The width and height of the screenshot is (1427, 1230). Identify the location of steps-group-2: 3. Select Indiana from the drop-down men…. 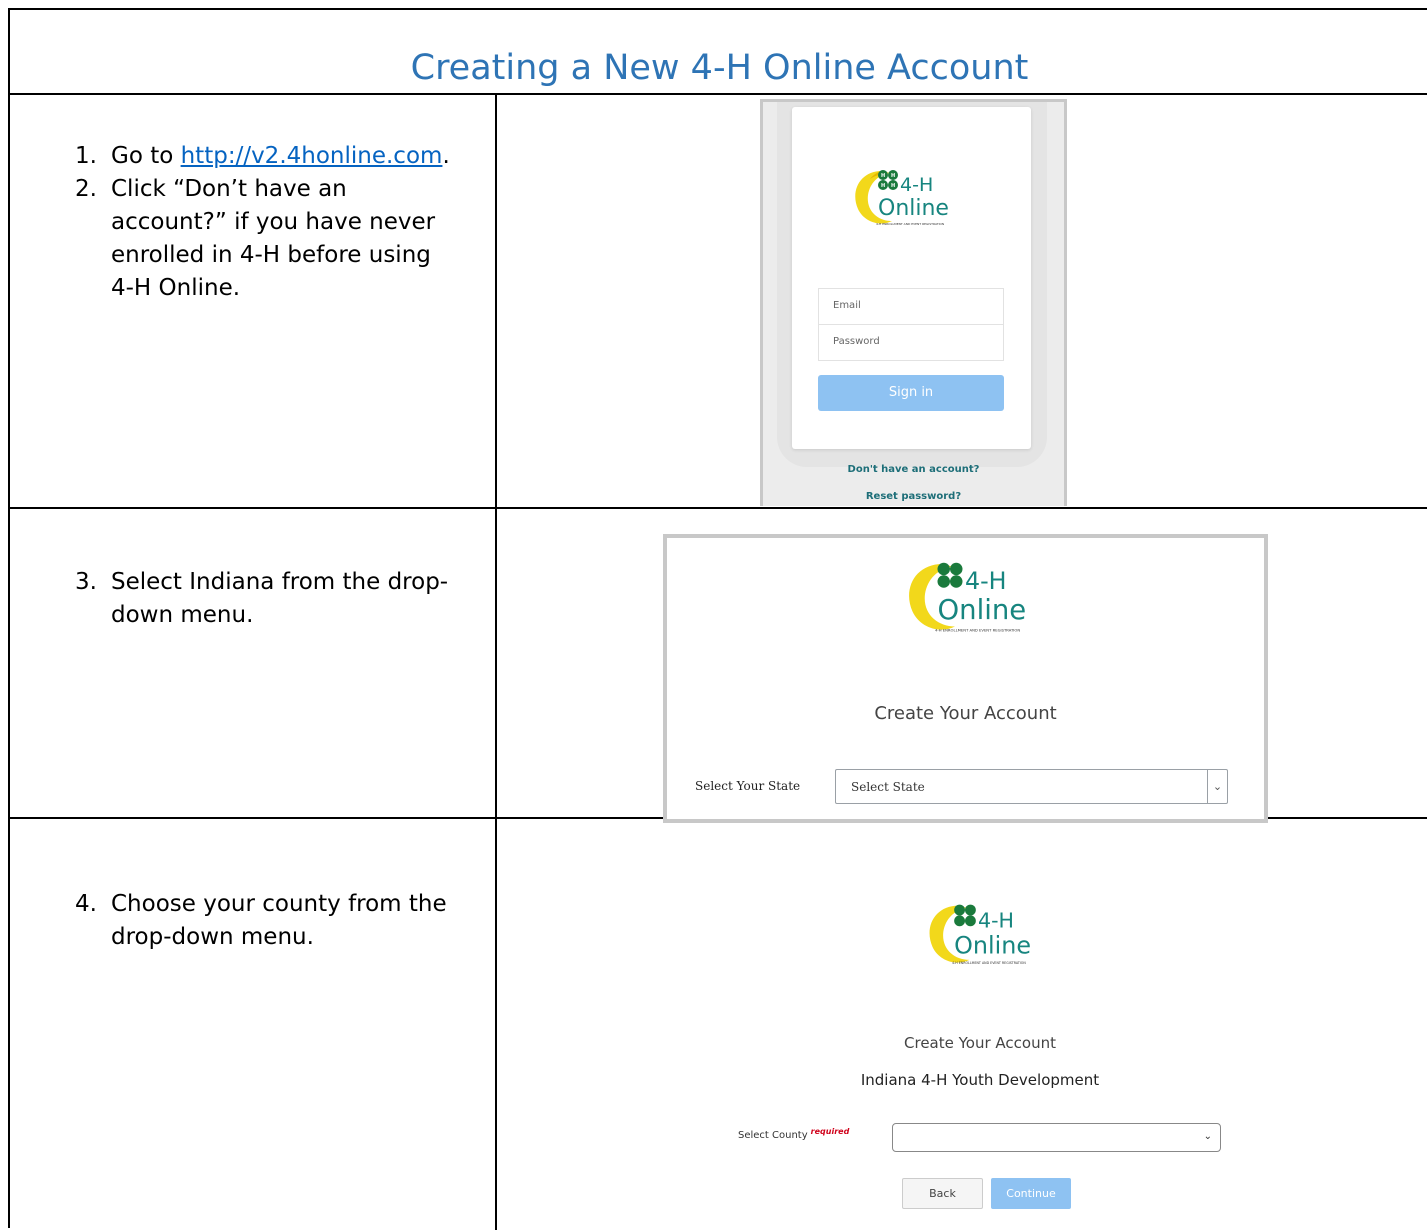
(285, 599).